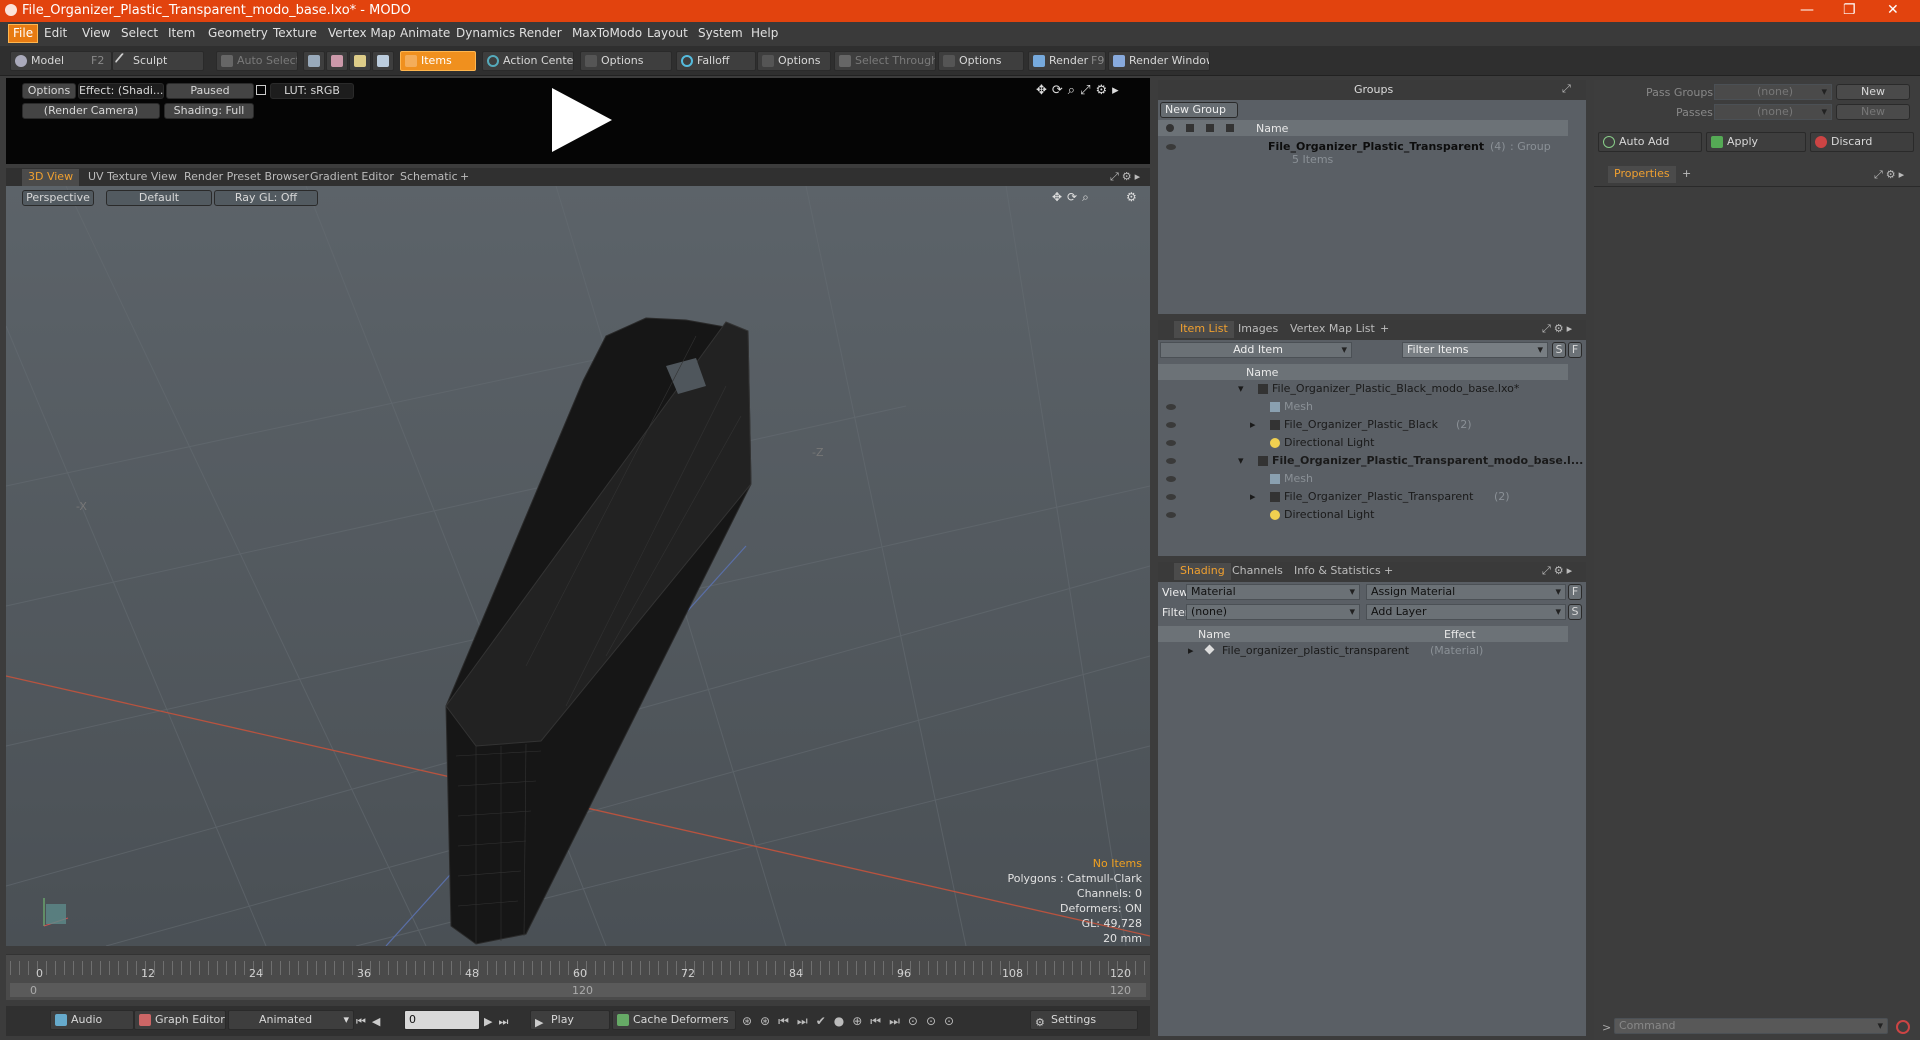 This screenshot has width=1920, height=1040. What do you see at coordinates (1258, 329) in the screenshot?
I see `tab-images: Images` at bounding box center [1258, 329].